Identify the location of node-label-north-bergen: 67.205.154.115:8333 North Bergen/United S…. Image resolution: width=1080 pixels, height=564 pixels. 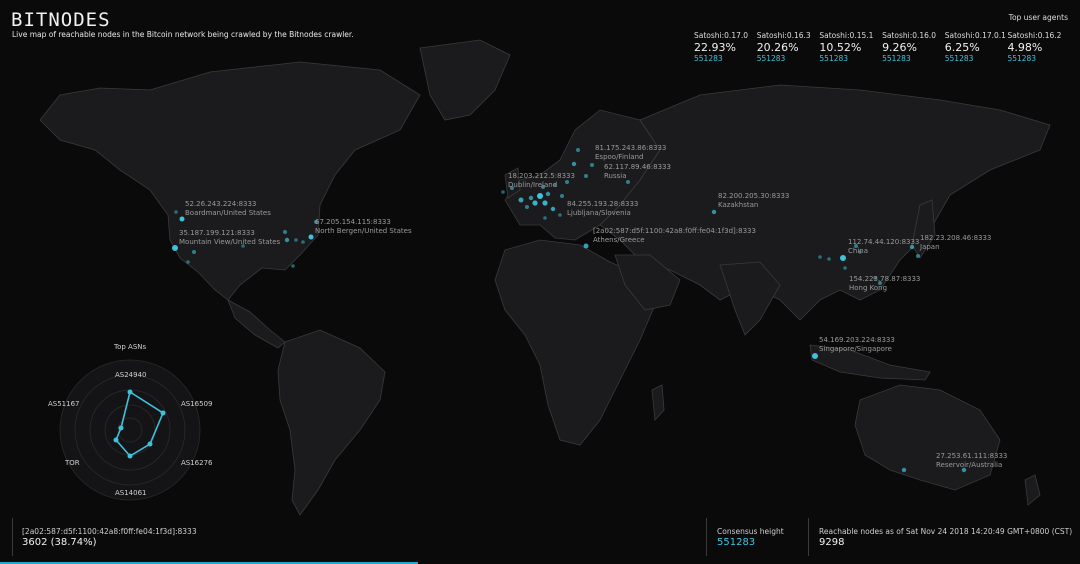
(363, 227).